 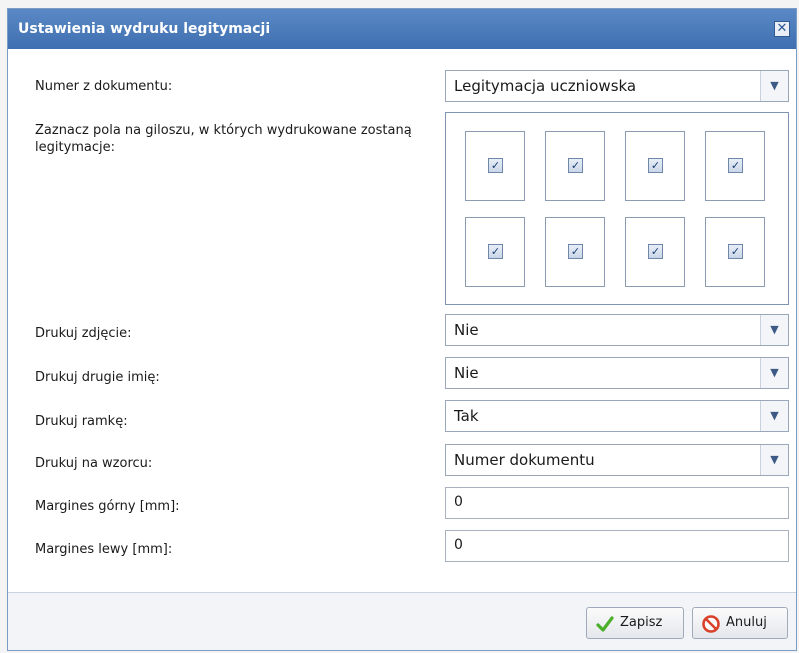 I want to click on drukuj-na-wzorcu-select: Numer dokumentu ▼, so click(x=617, y=460).